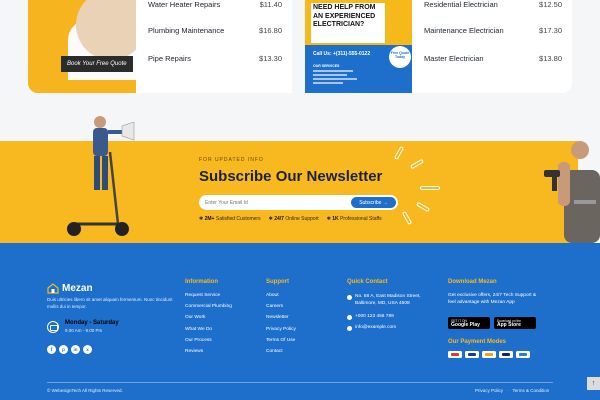 The image size is (600, 400). I want to click on price-row: Master Electrician $13.80, so click(493, 58).